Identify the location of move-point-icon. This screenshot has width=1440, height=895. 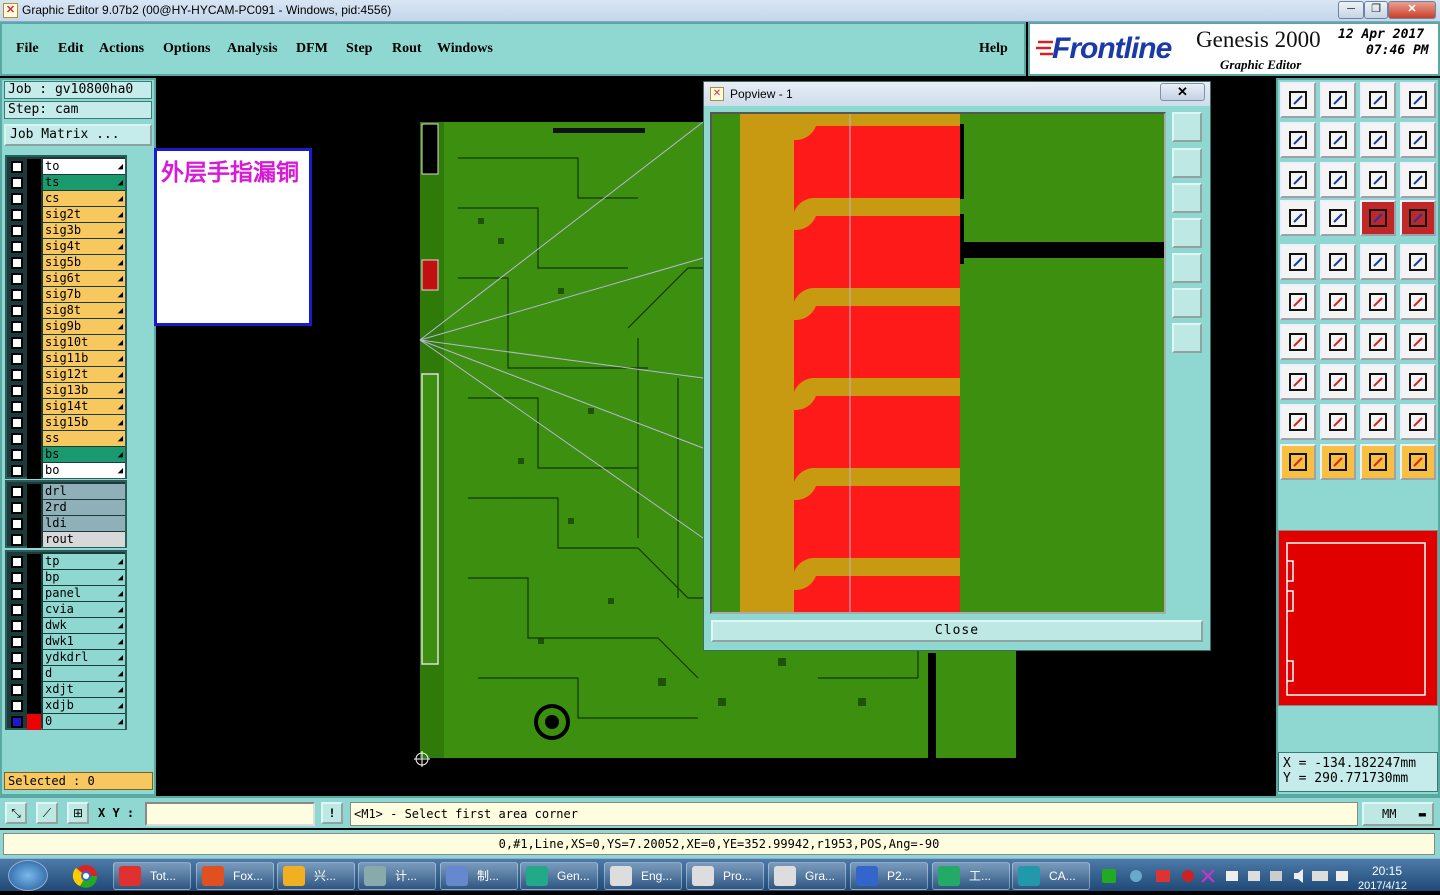
(1378, 302).